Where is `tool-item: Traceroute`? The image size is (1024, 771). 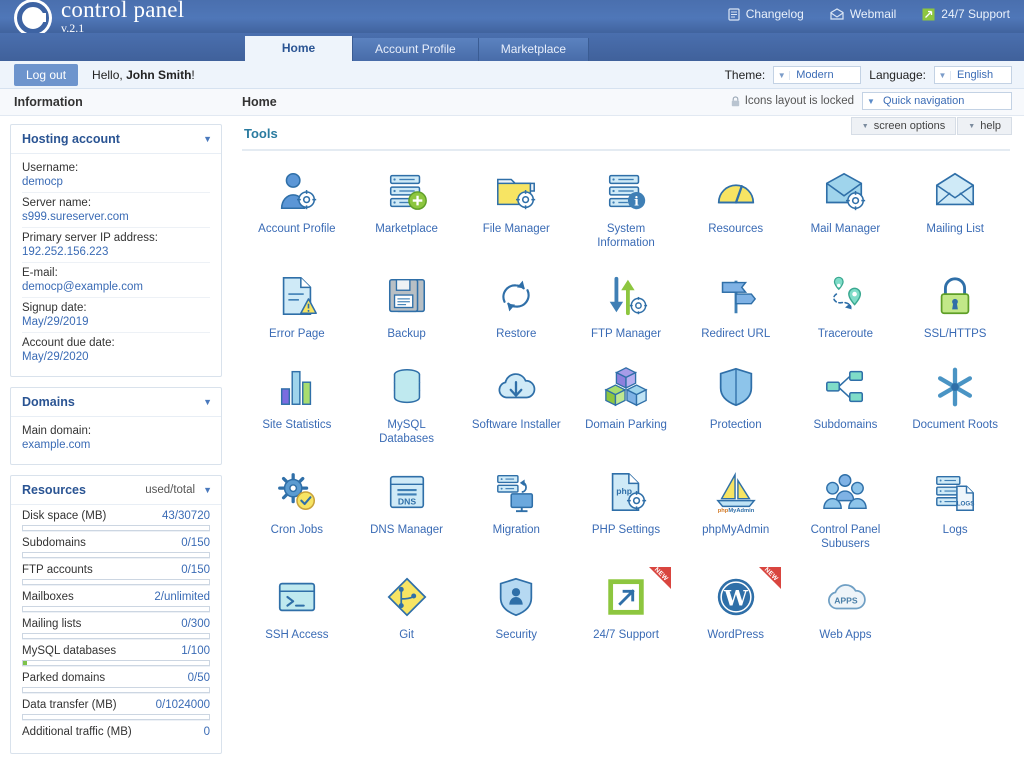 tool-item: Traceroute is located at coordinates (846, 305).